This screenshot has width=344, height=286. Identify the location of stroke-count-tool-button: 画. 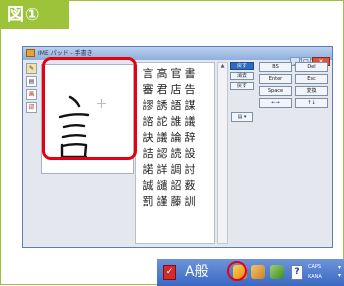
(31, 94).